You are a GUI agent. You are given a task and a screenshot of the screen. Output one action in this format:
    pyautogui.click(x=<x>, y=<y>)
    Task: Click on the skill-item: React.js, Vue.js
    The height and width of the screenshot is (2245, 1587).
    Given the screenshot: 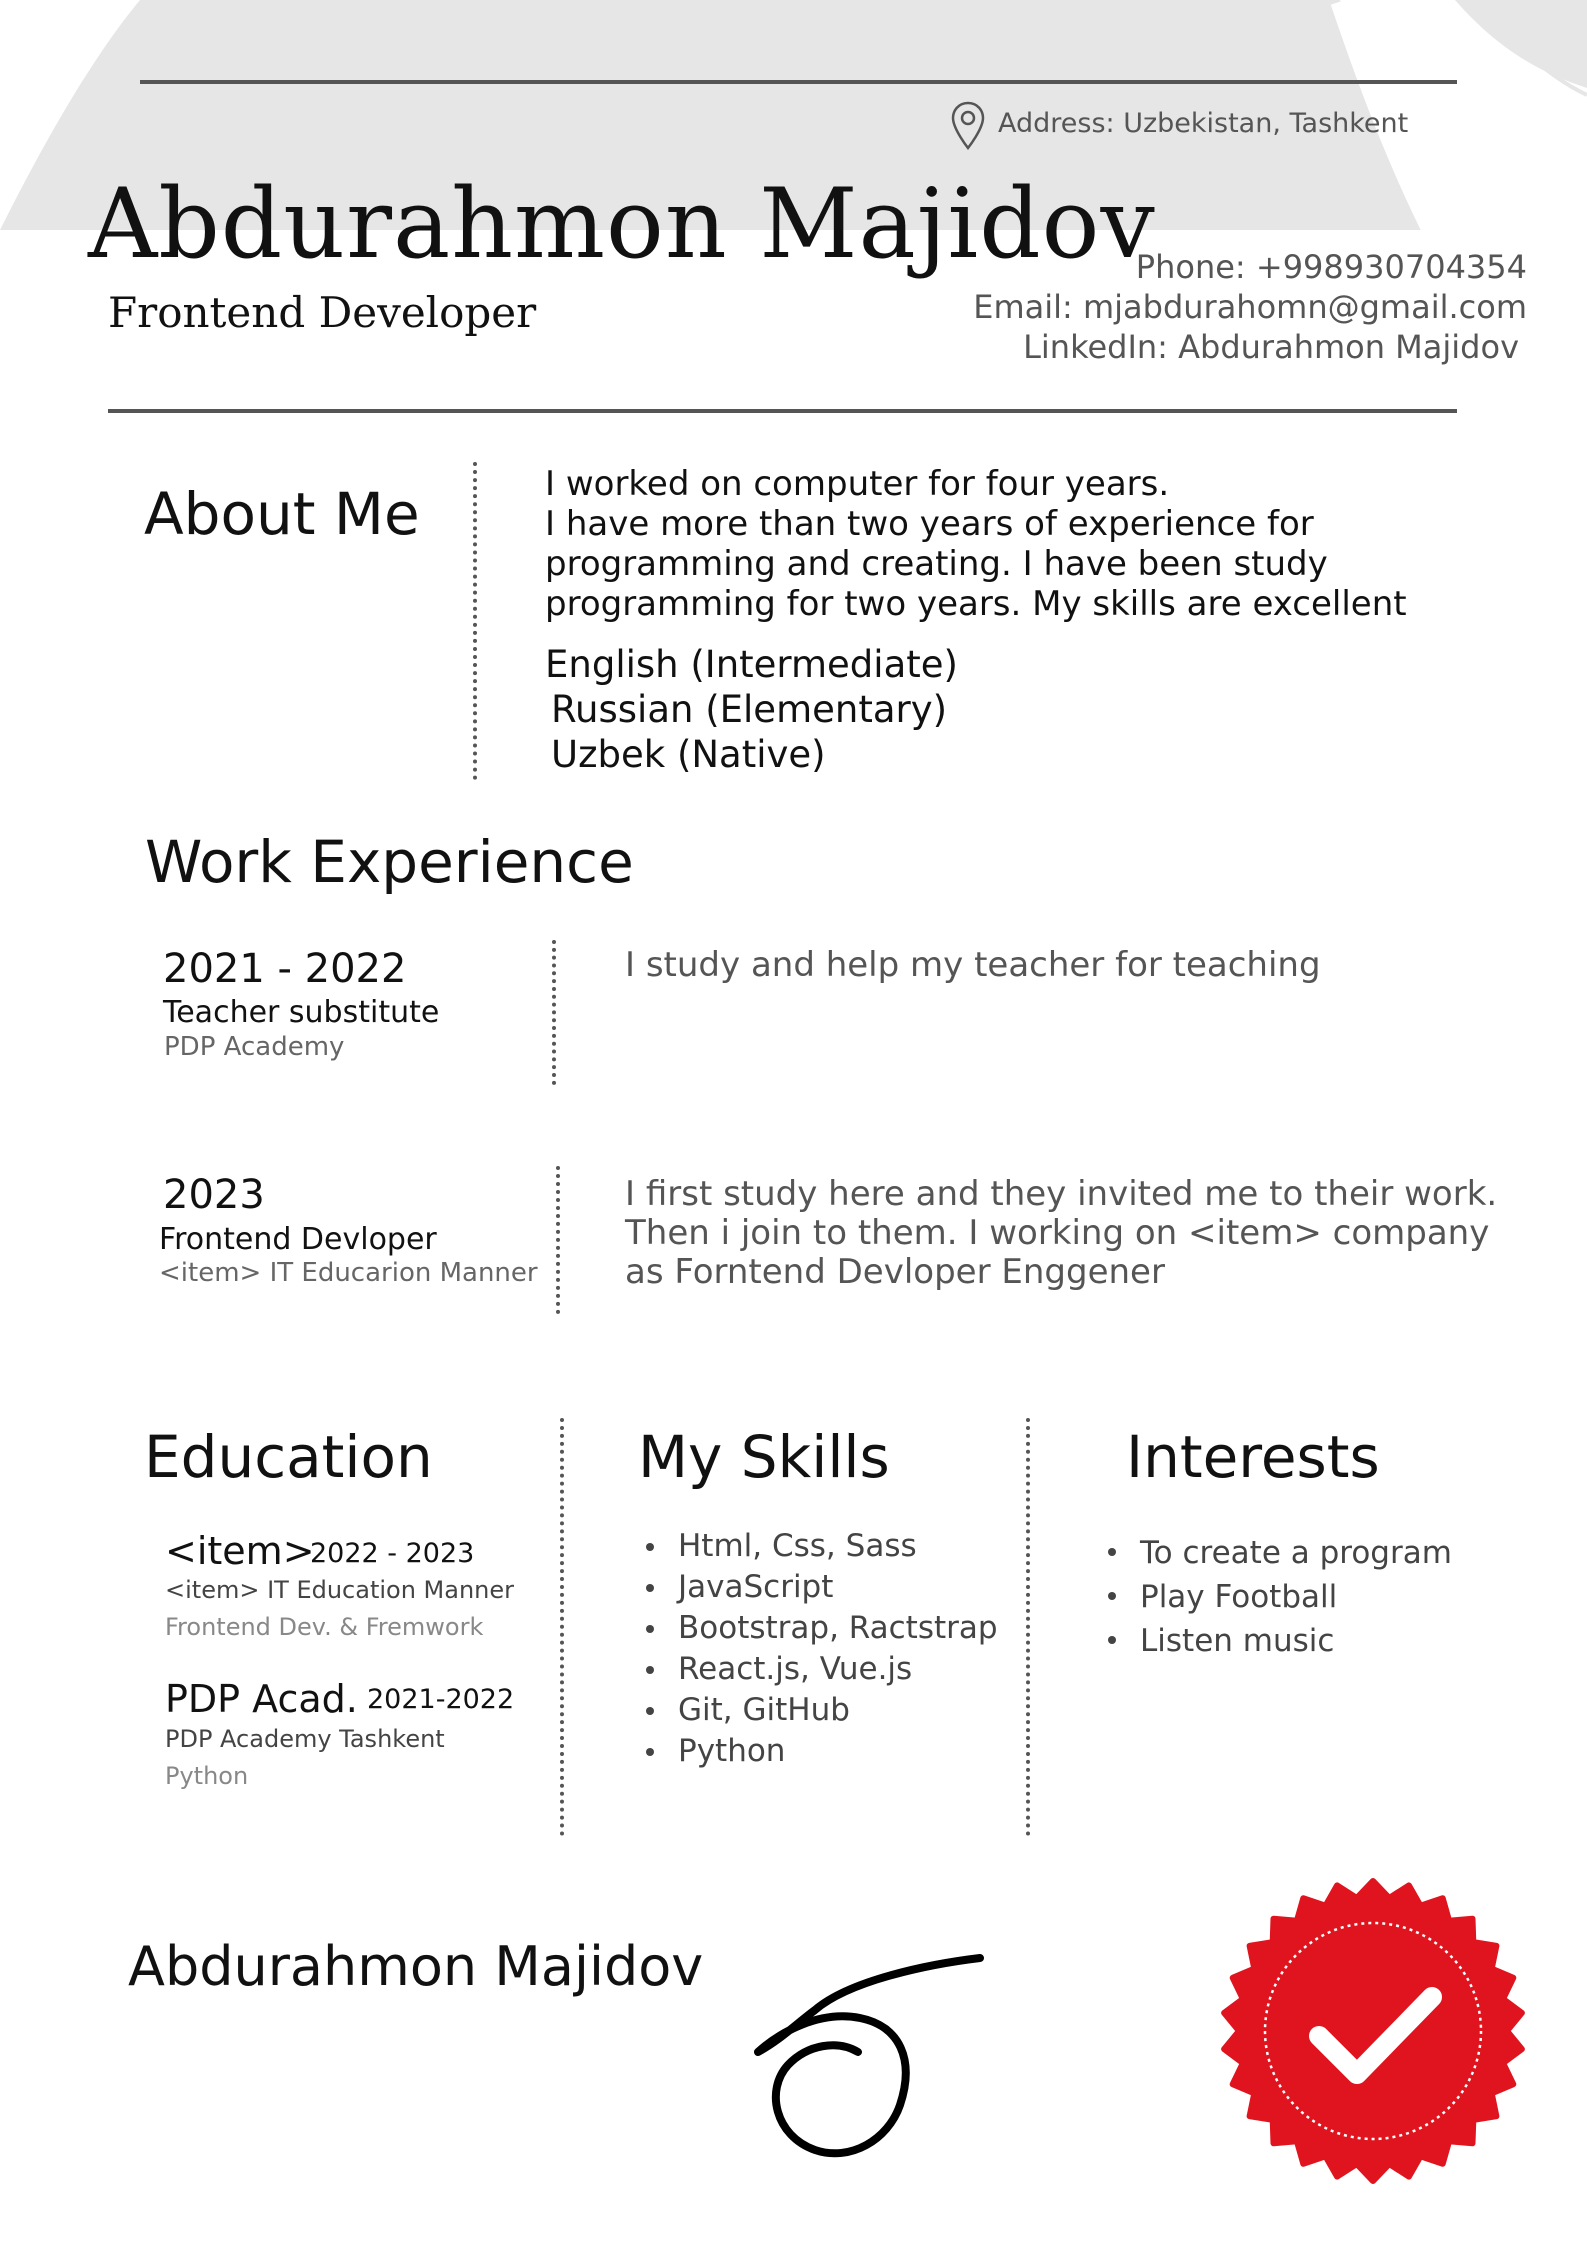 What is the action you would take?
    pyautogui.click(x=820, y=1669)
    